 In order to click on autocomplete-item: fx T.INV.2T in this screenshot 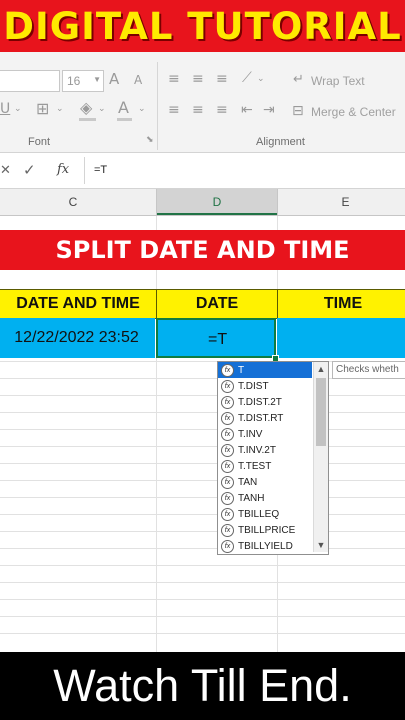, I will do `click(265, 450)`.